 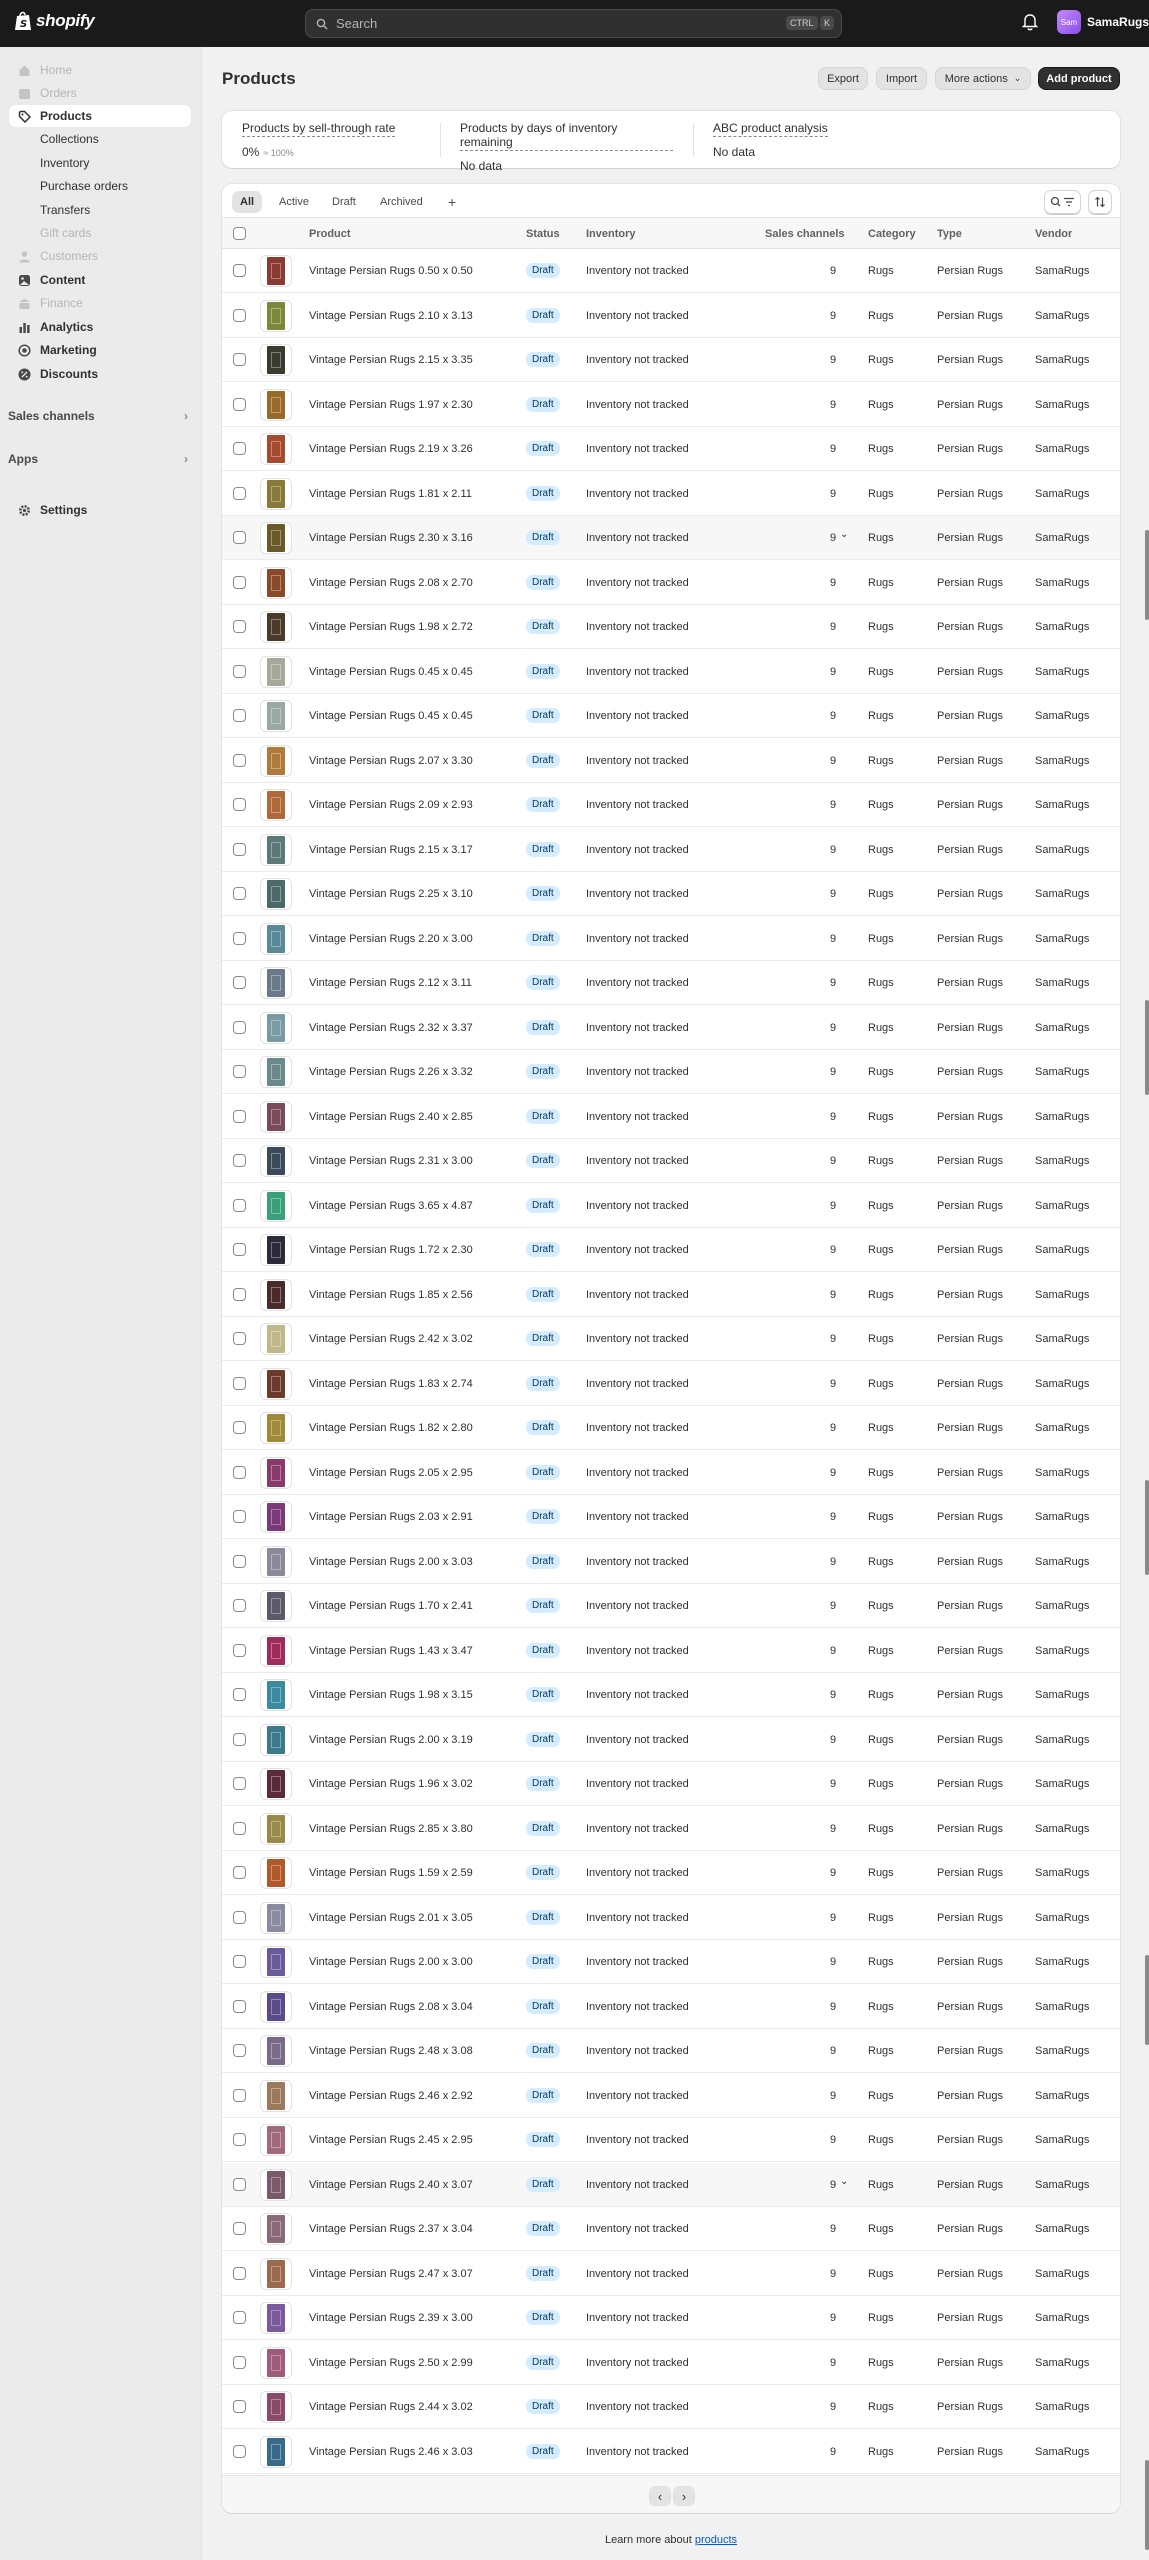 What do you see at coordinates (390, 494) in the screenshot?
I see `product-name: Vintage Persian Rugs 1.81 x 2.11` at bounding box center [390, 494].